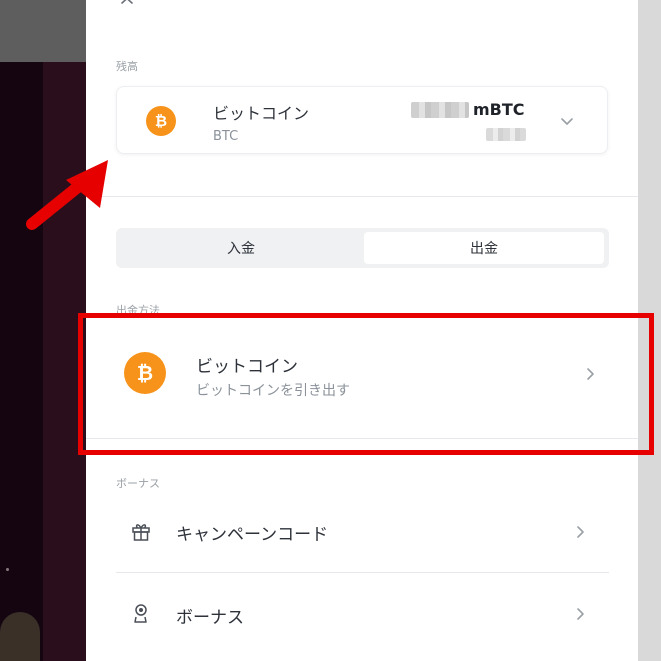 Image resolution: width=661 pixels, height=661 pixels. Describe the element at coordinates (210, 618) in the screenshot. I see `bonus-label: ボーナス` at that location.